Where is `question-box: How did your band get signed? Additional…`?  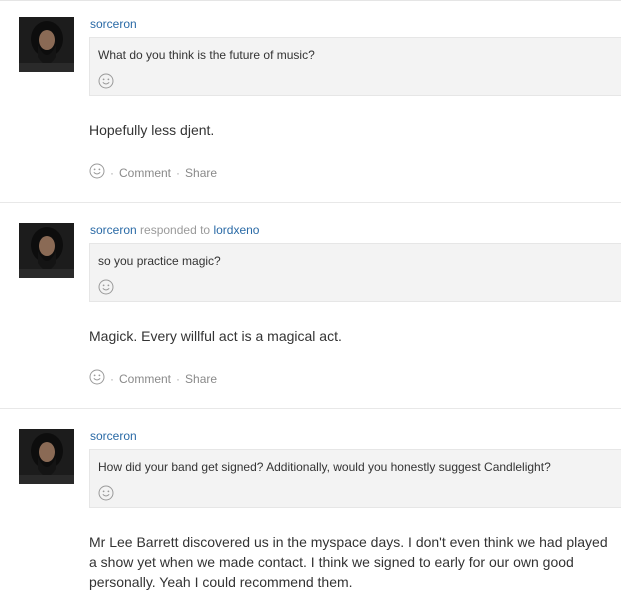
question-box: How did your band get signed? Additional… is located at coordinates (355, 478).